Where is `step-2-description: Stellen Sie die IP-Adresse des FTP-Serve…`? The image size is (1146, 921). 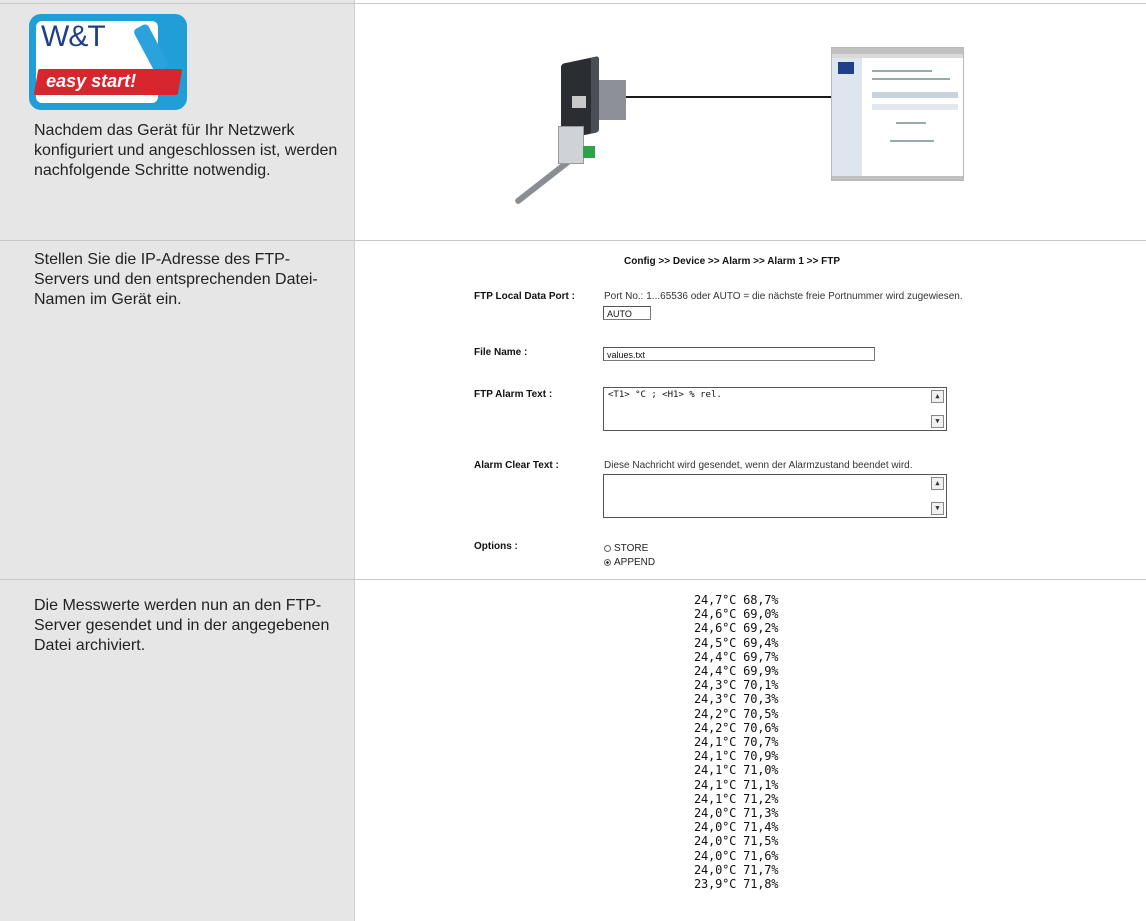 step-2-description: Stellen Sie die IP-Adresse des FTP-Serve… is located at coordinates (176, 279).